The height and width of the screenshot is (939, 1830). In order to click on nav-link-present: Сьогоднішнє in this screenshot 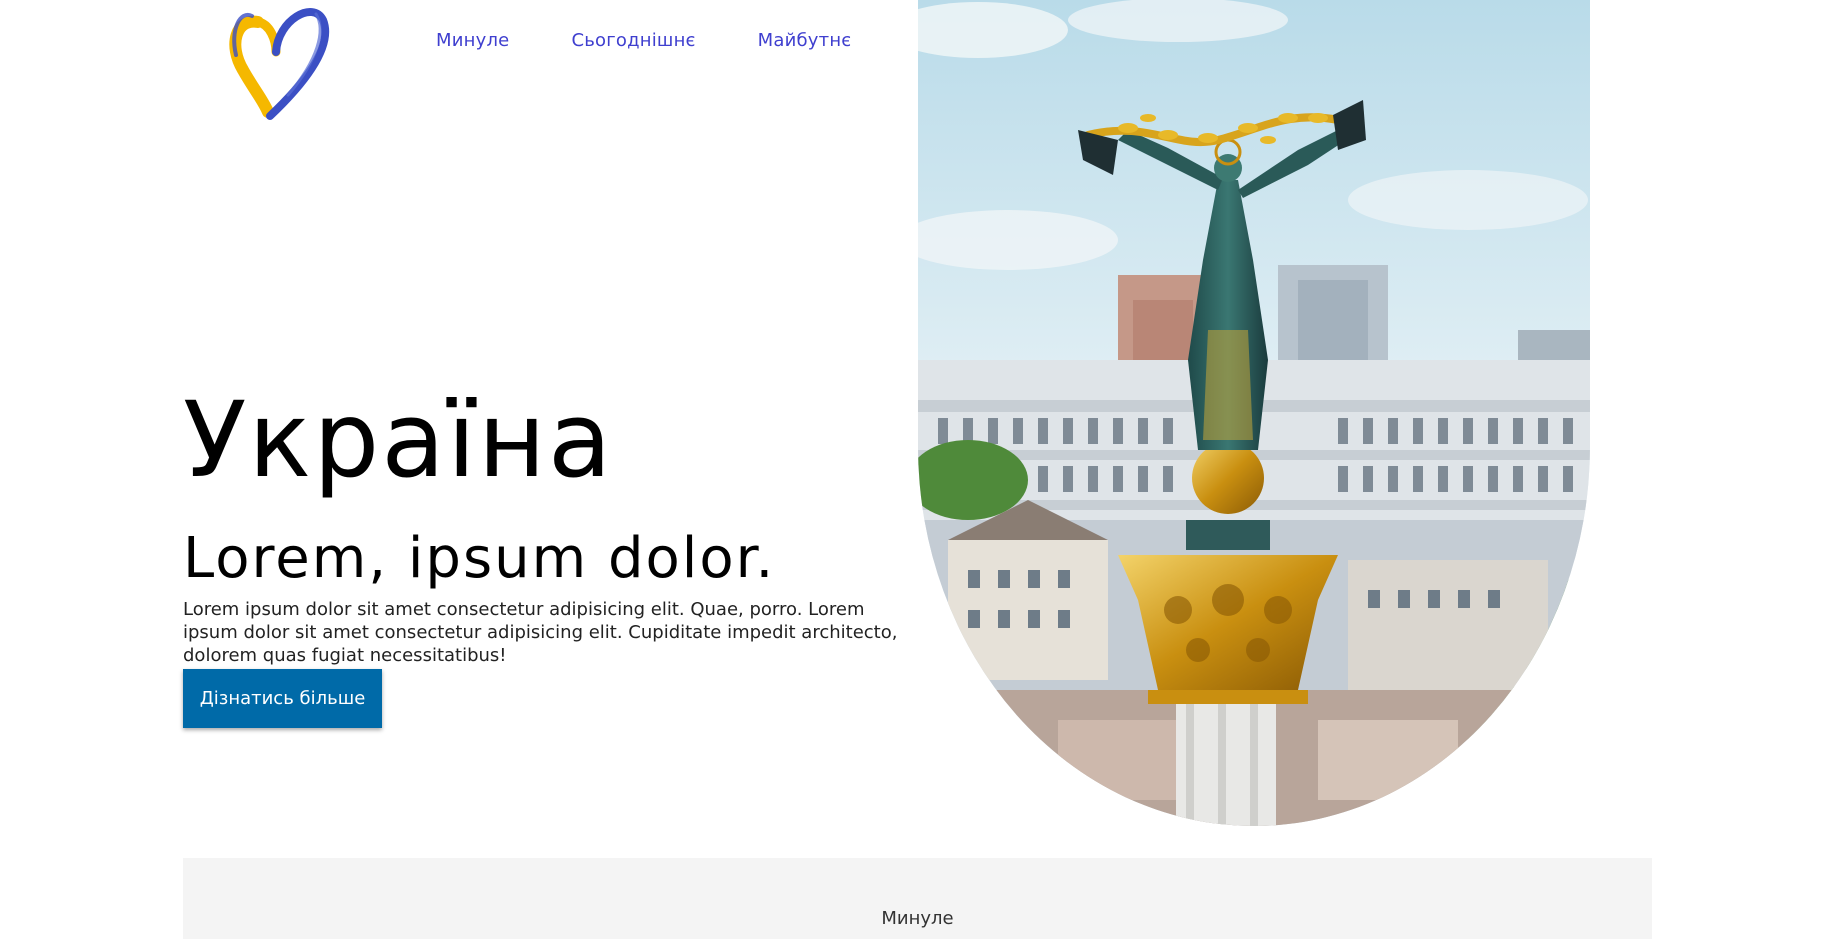, I will do `click(633, 40)`.